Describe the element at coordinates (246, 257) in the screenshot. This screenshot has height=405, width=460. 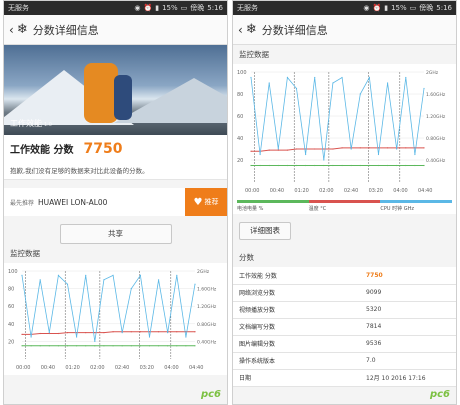
I see `scores-title: 分数` at that location.